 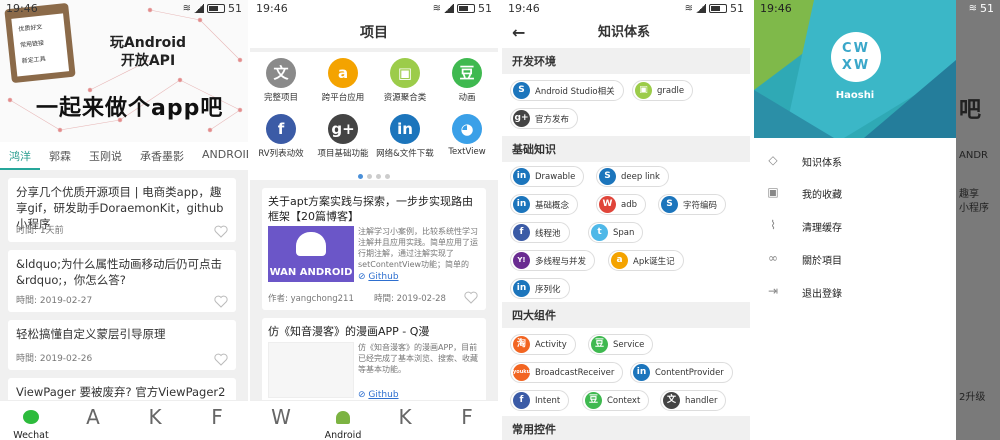 I want to click on chip-deep-link: Sdeep link, so click(x=632, y=176).